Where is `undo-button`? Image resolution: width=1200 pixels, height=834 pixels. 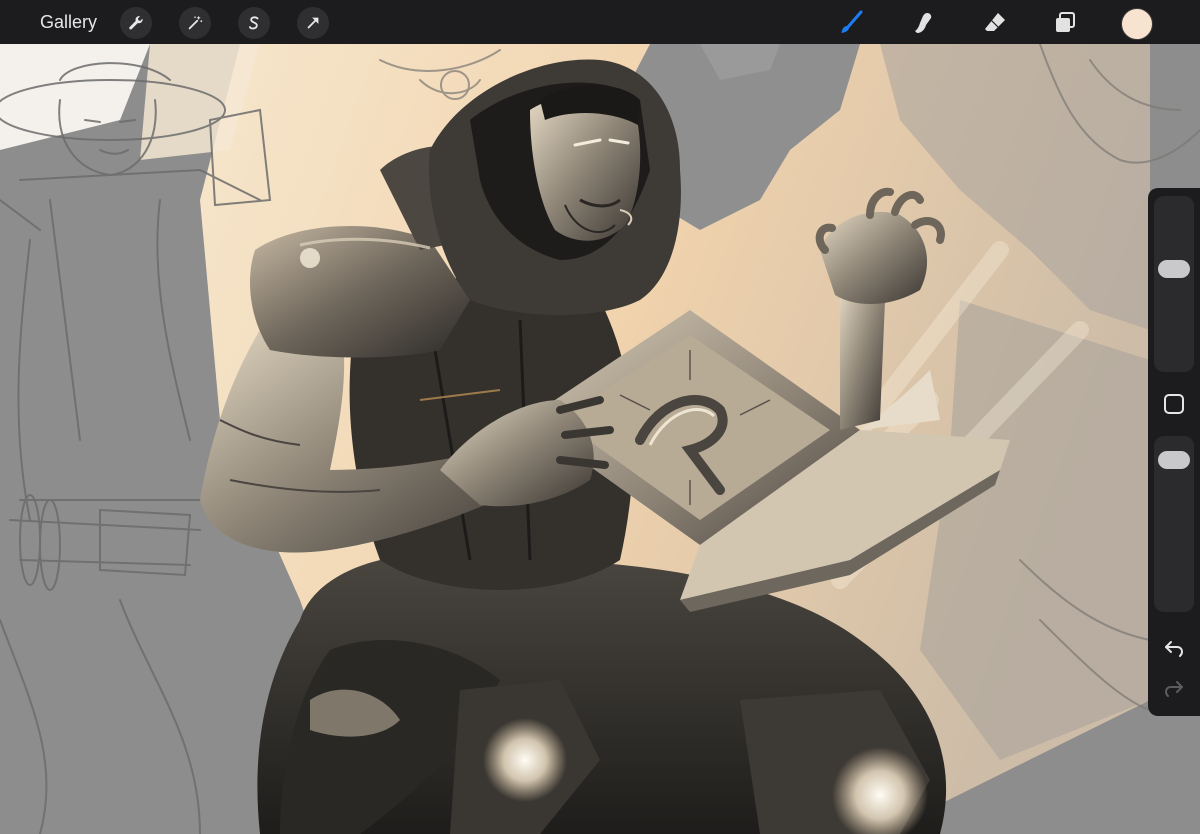 undo-button is located at coordinates (1174, 648).